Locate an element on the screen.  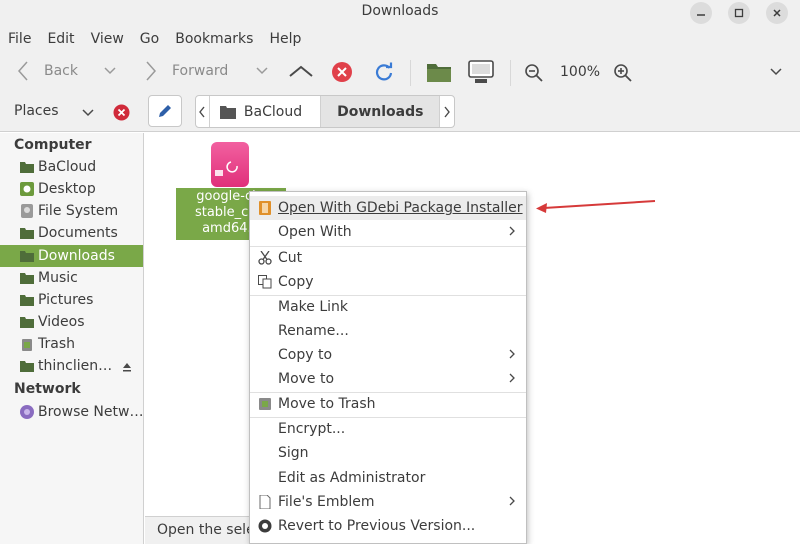
pencil-icon is located at coordinates (165, 111).